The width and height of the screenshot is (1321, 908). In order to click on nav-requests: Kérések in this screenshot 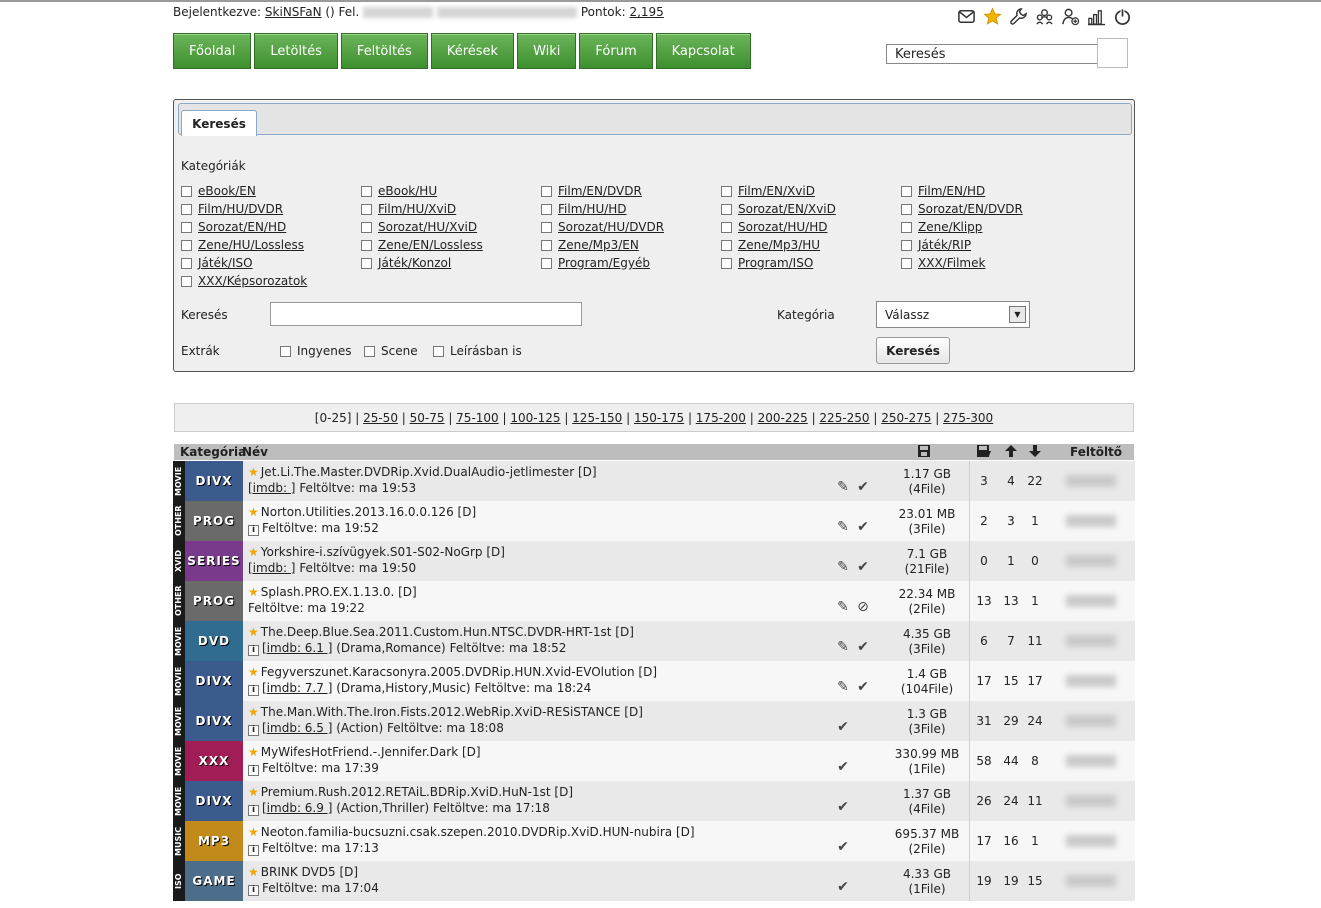, I will do `click(472, 51)`.